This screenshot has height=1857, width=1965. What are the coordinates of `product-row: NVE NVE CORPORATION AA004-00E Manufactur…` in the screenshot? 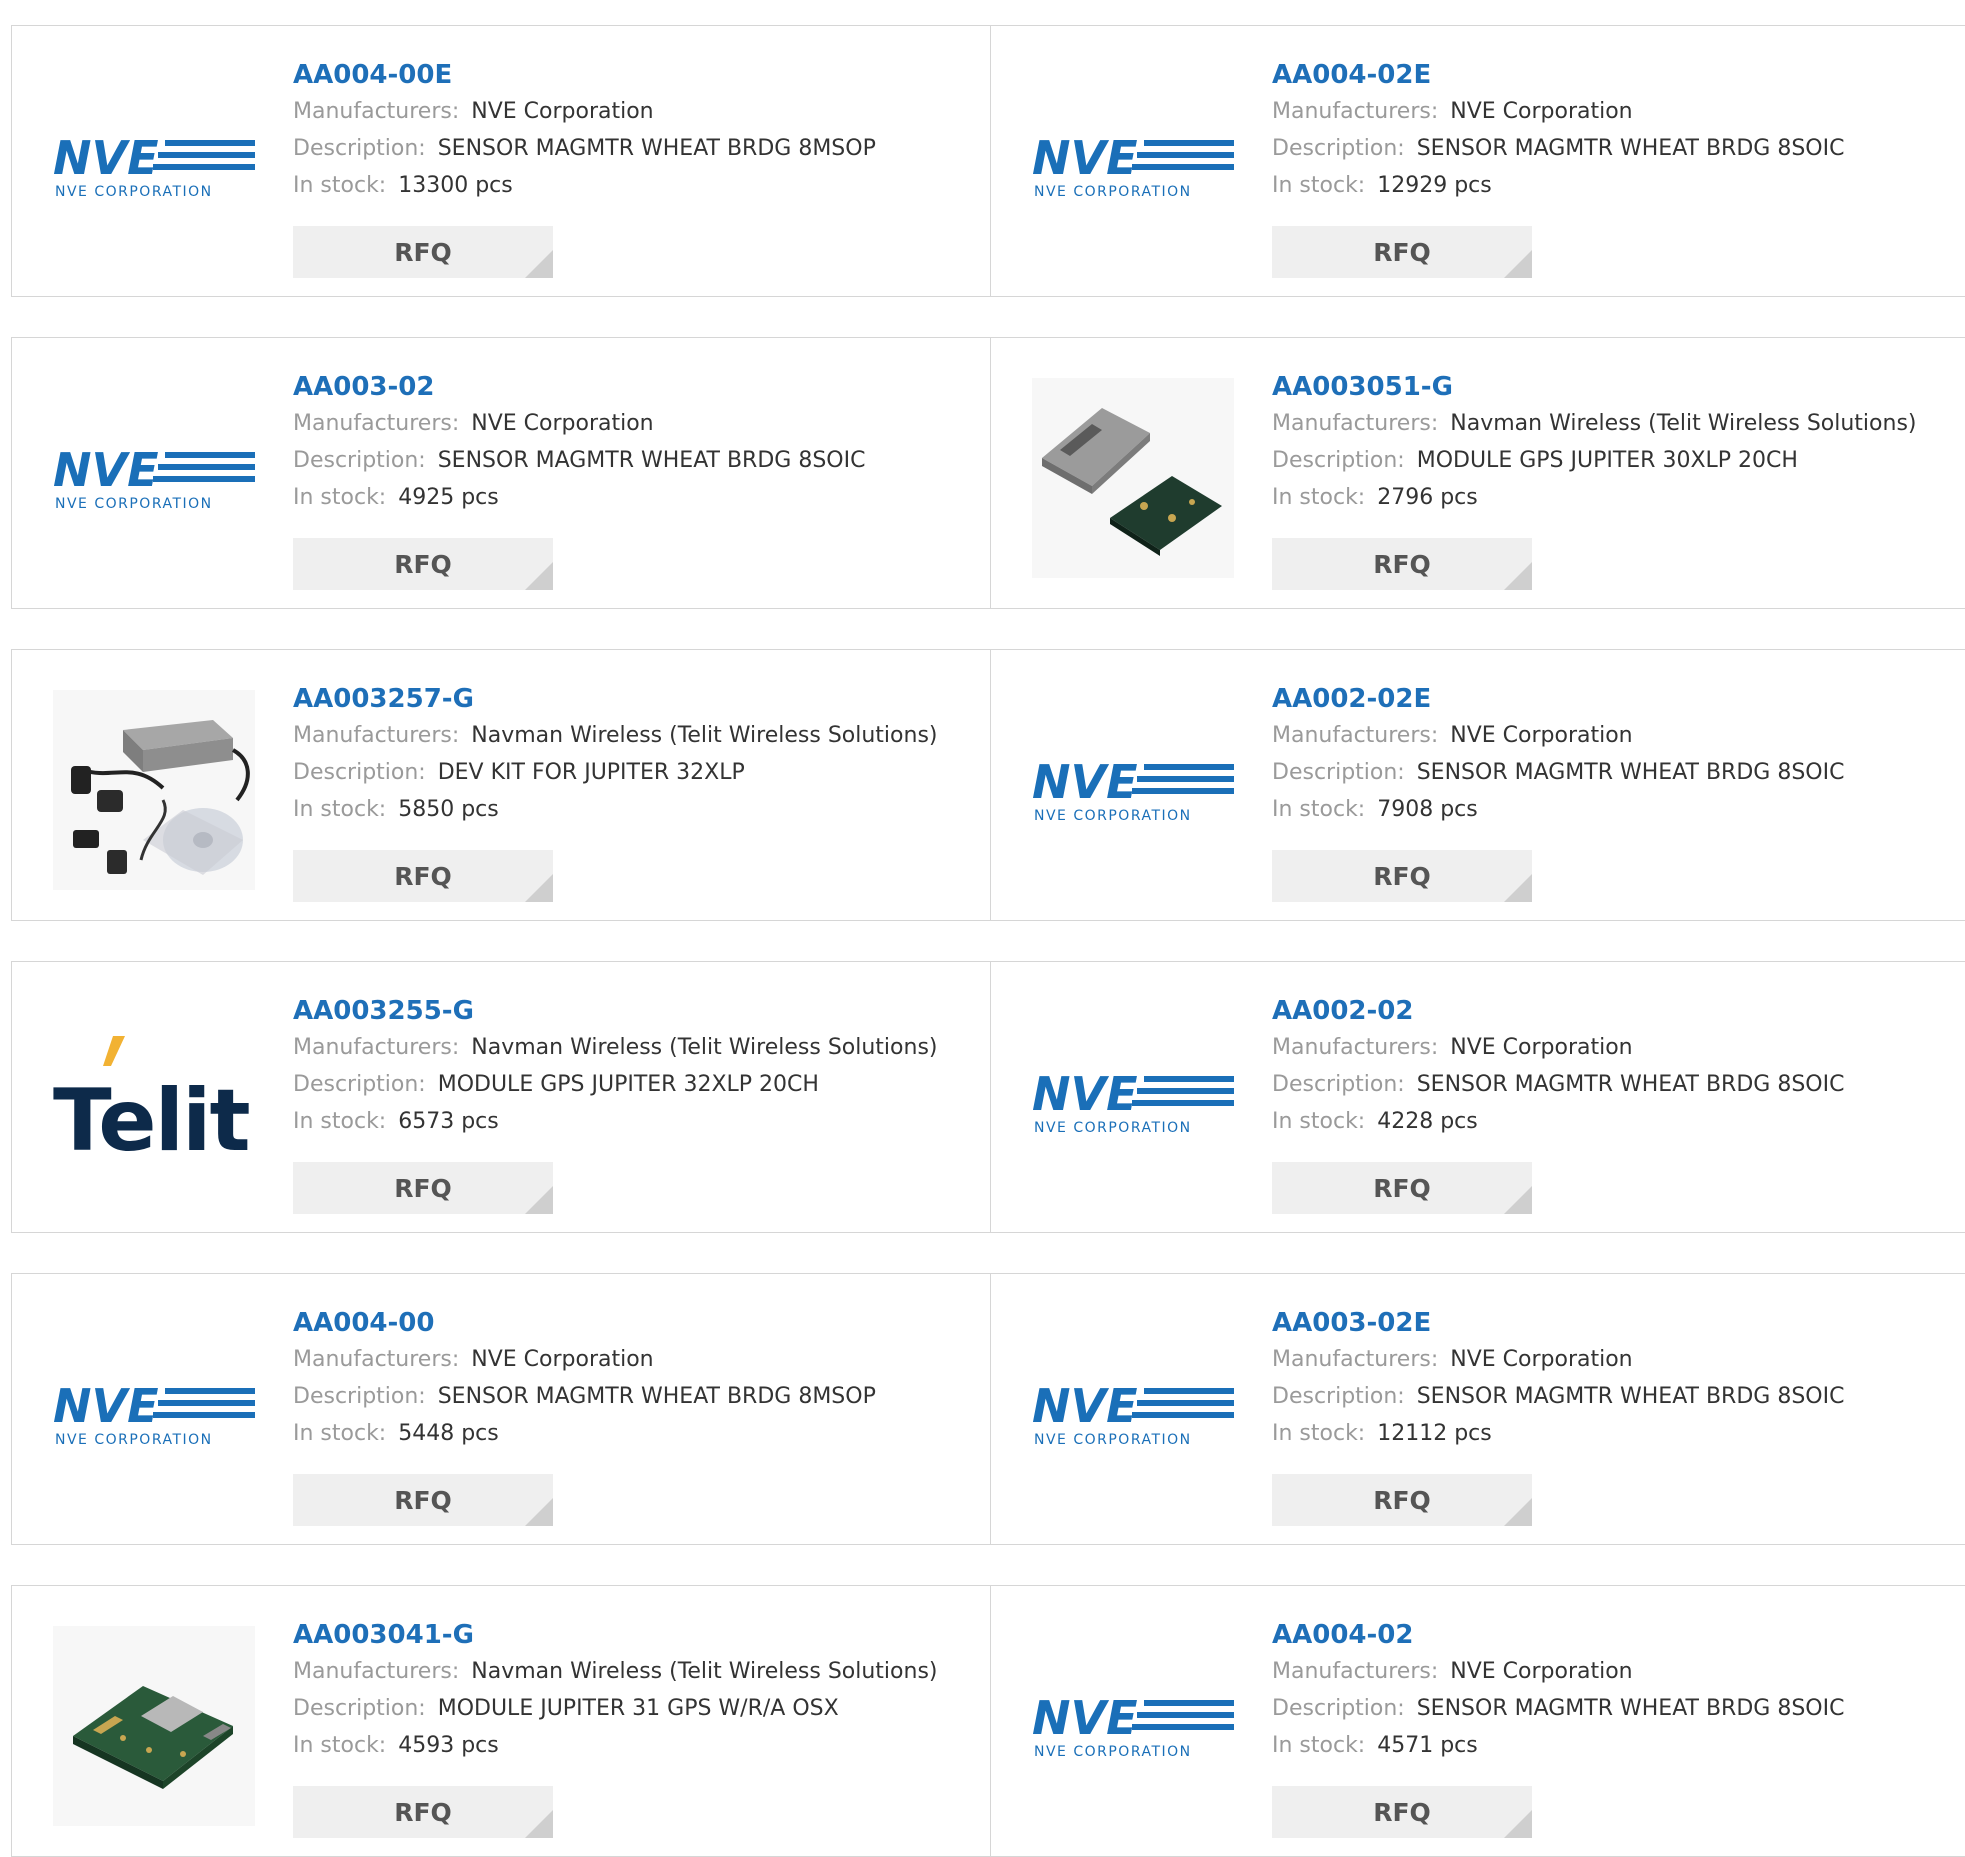 It's located at (988, 161).